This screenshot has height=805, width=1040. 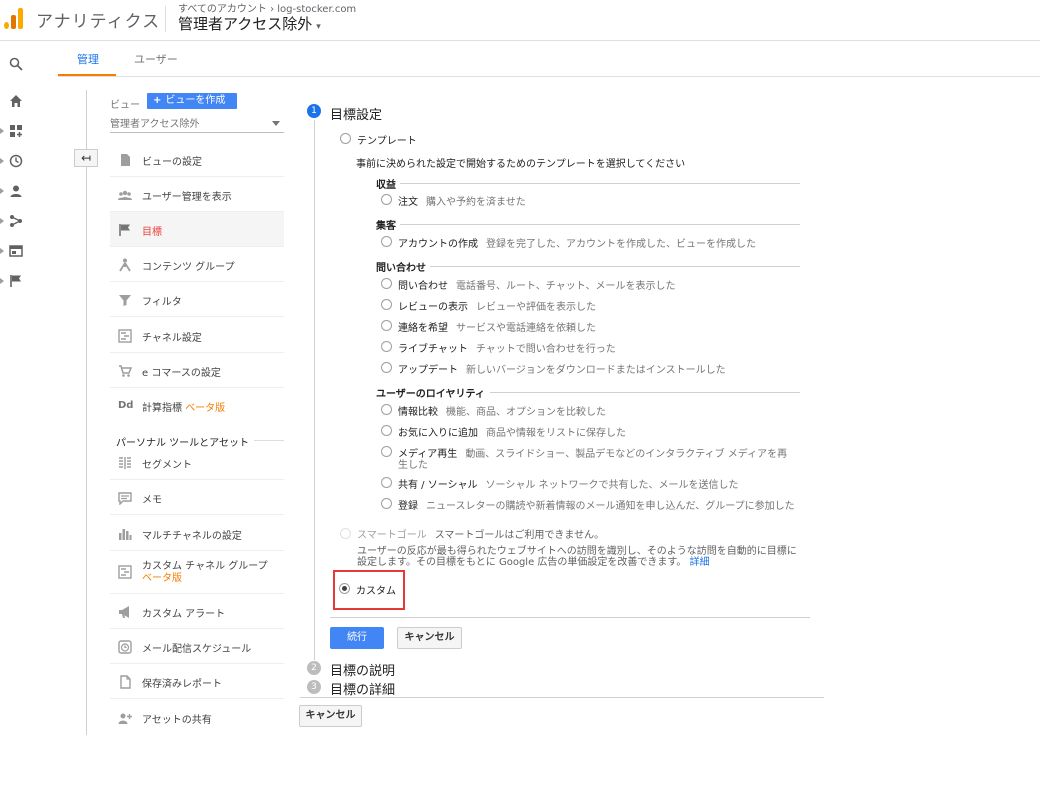 I want to click on audience-person-icon, so click(x=16, y=191).